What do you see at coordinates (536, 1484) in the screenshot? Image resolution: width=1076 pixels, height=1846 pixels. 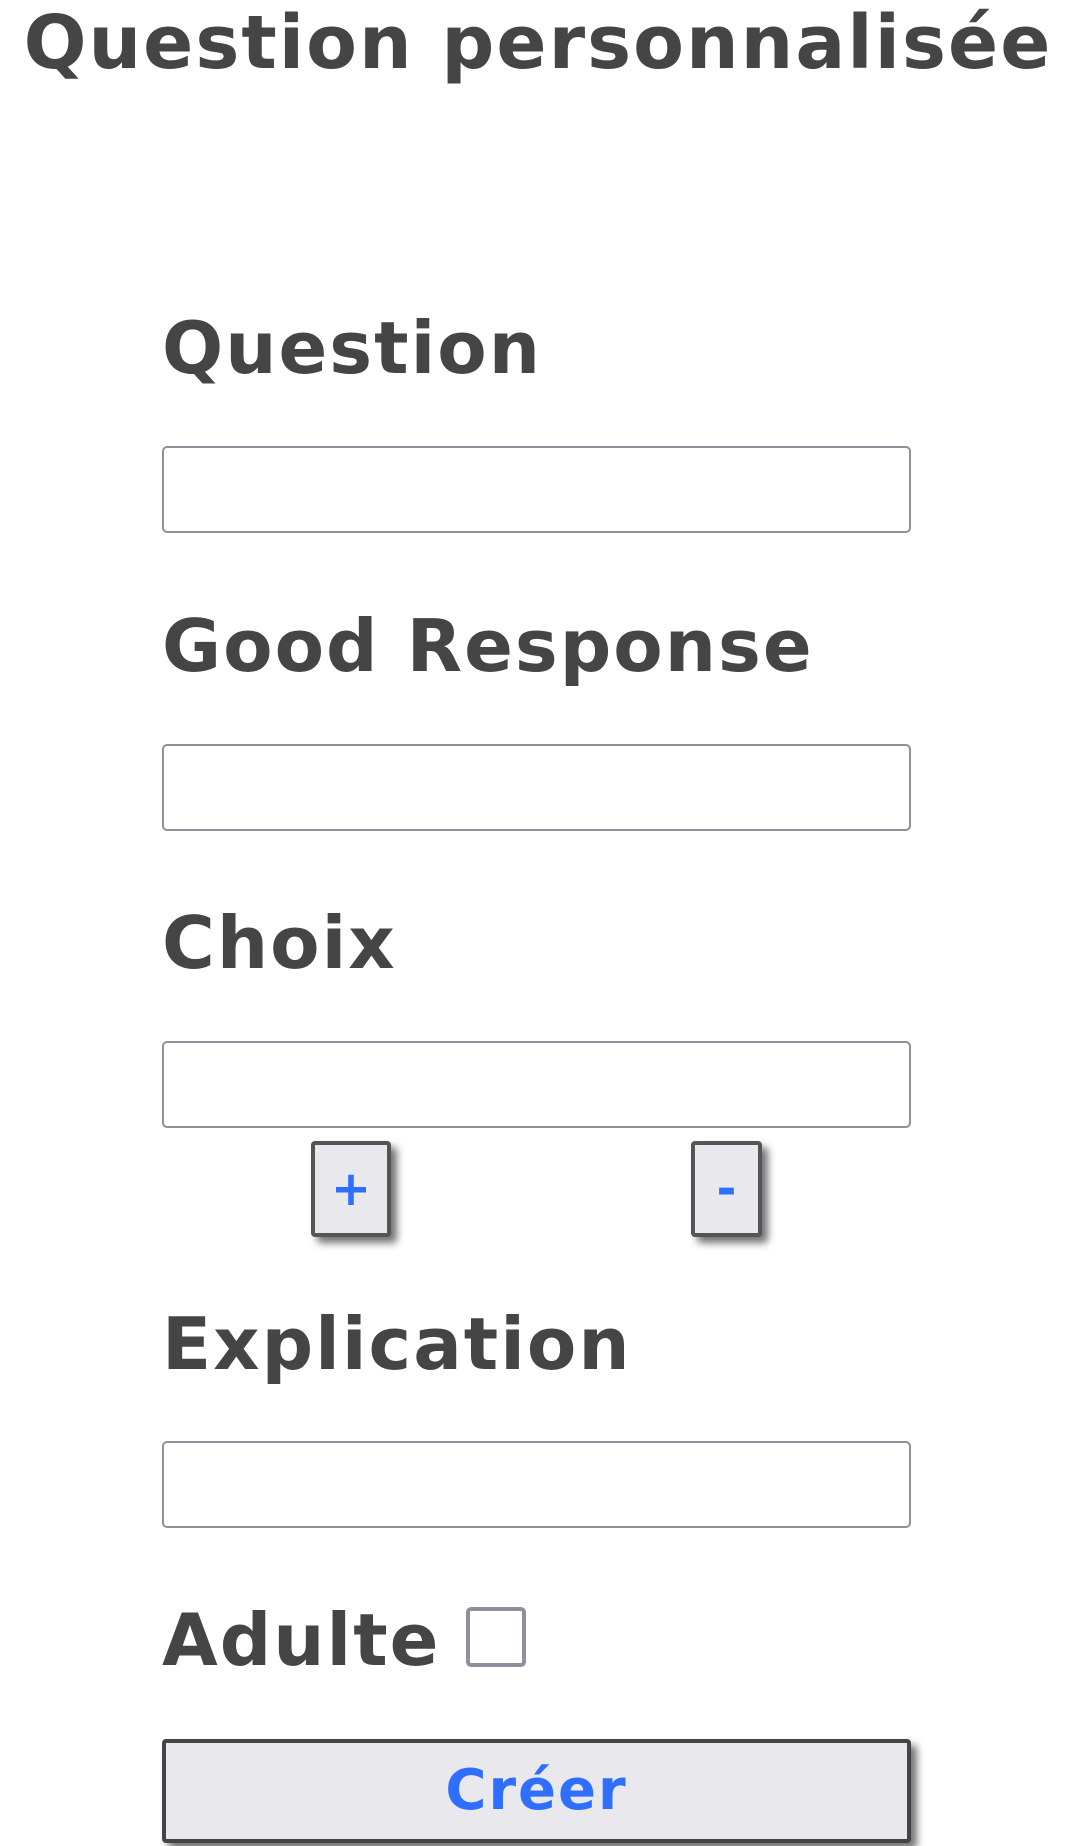 I see `explication-input` at bounding box center [536, 1484].